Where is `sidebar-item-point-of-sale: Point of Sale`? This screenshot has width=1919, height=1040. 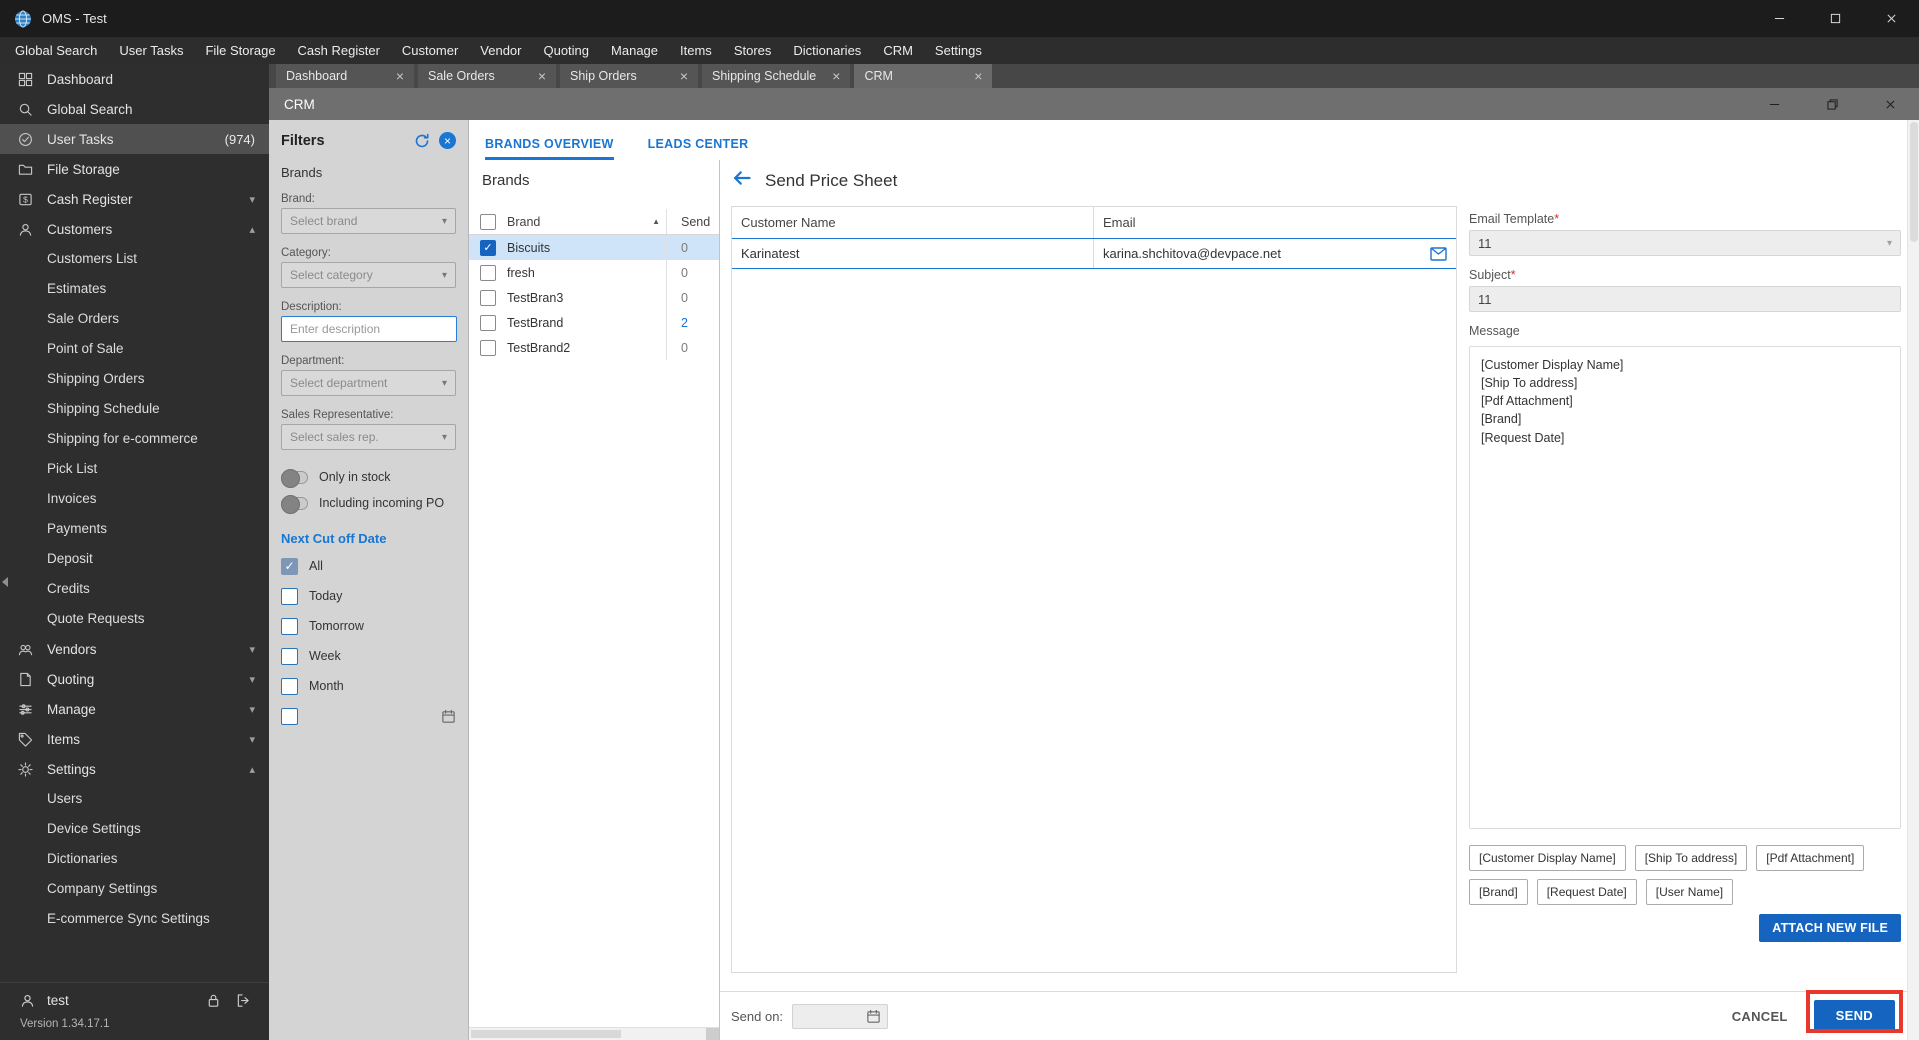
sidebar-item-point-of-sale: Point of Sale is located at coordinates (134, 349).